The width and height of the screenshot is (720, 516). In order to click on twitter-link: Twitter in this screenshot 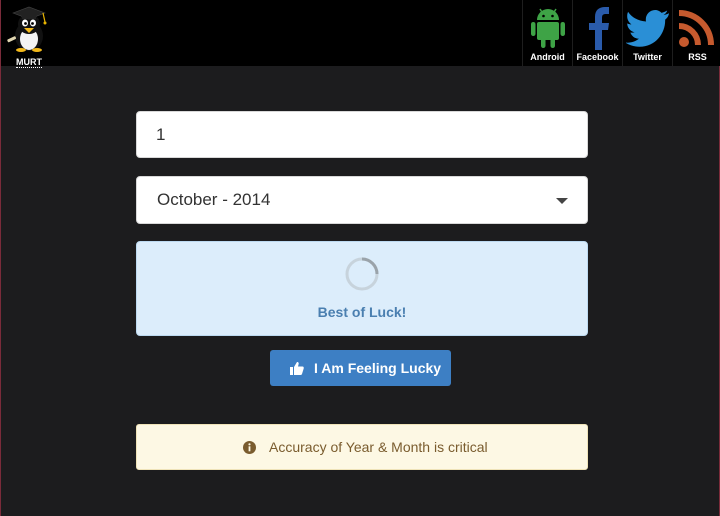, I will do `click(647, 33)`.